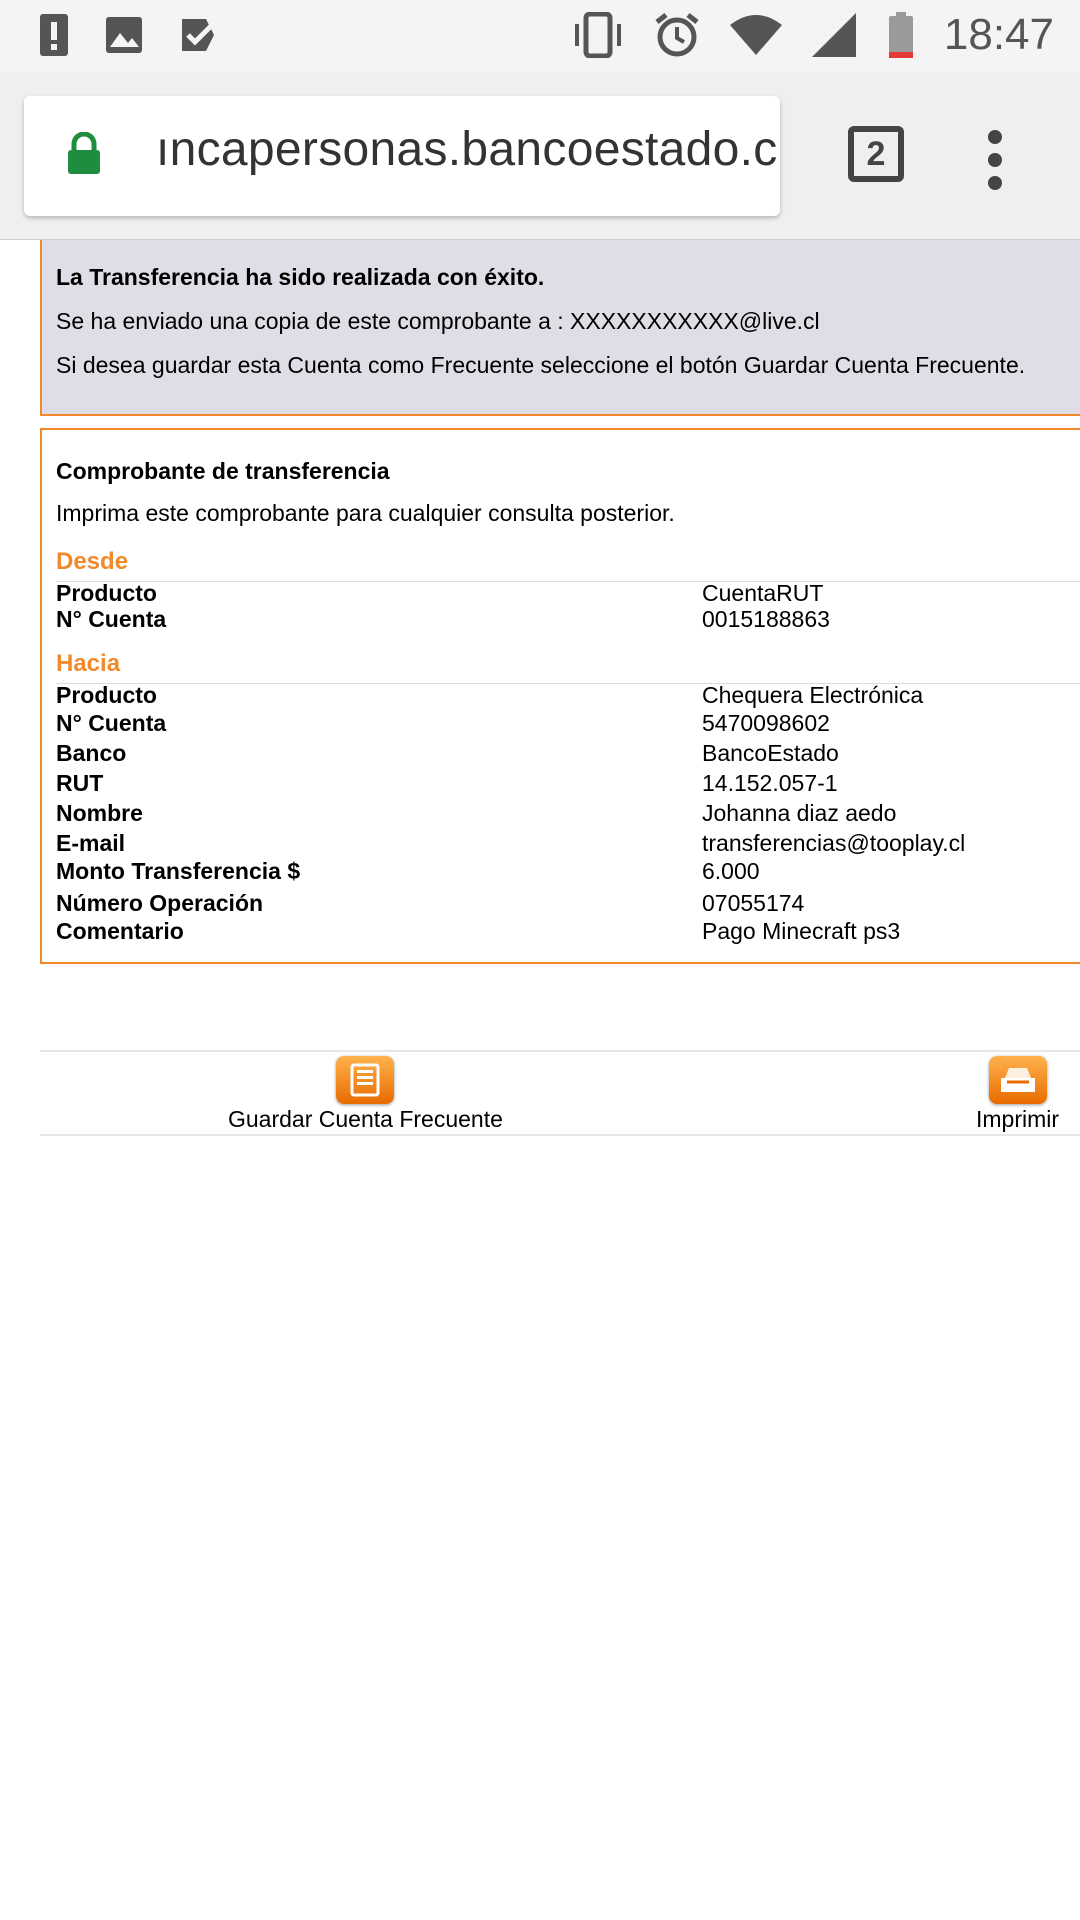  Describe the element at coordinates (92, 561) in the screenshot. I see `section-desde: Desde` at that location.